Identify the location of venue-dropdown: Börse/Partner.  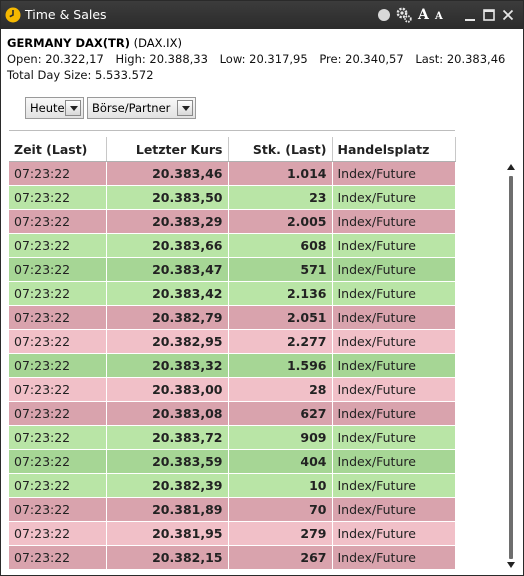
(141, 108).